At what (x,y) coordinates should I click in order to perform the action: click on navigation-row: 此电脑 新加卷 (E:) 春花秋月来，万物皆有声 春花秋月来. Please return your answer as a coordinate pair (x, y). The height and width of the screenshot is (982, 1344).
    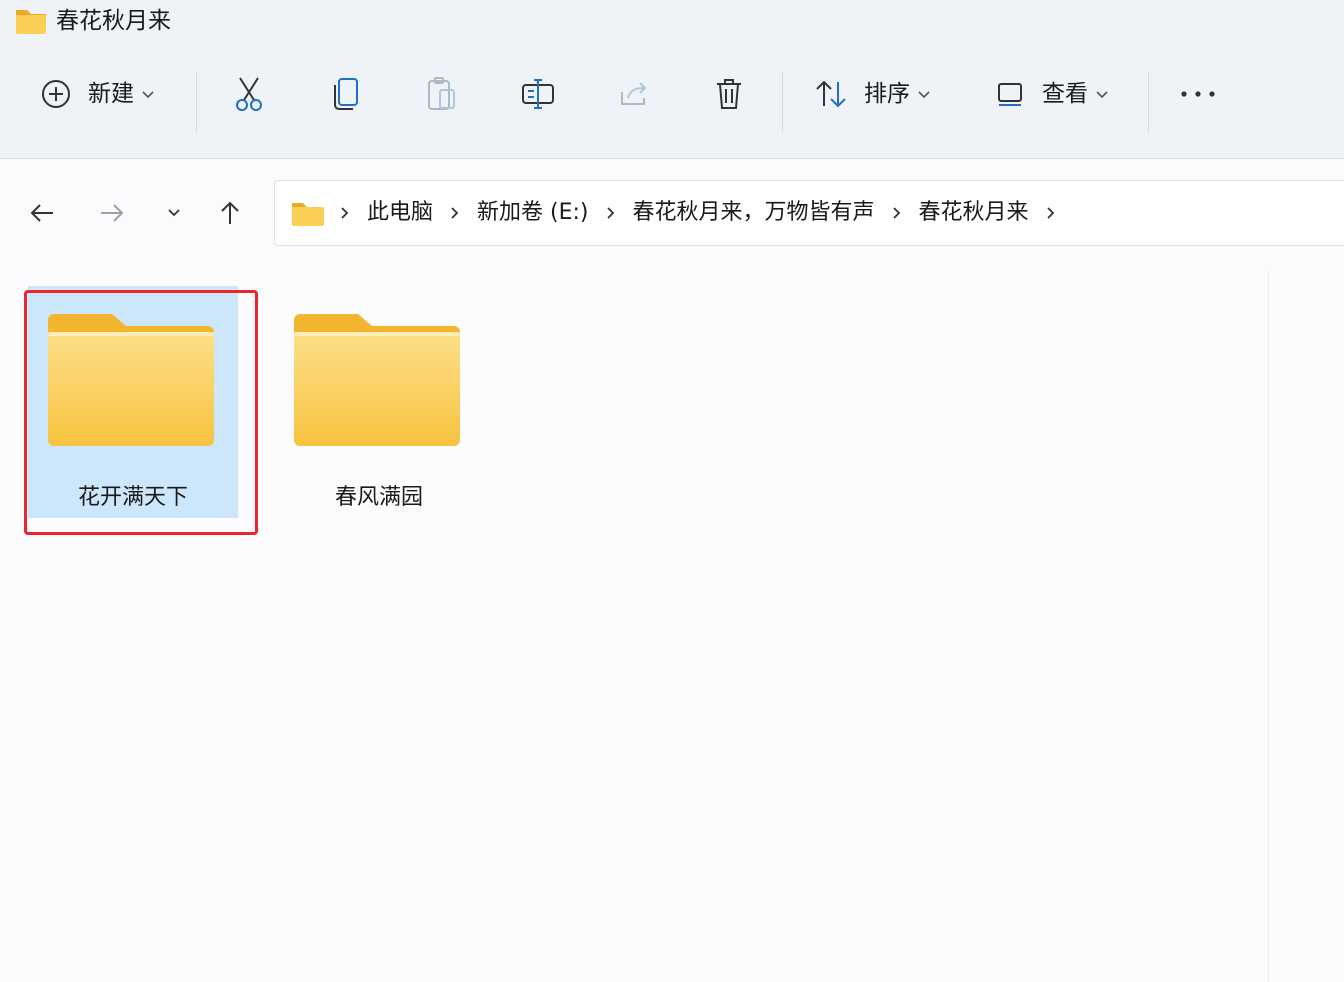
    Looking at the image, I should click on (672, 214).